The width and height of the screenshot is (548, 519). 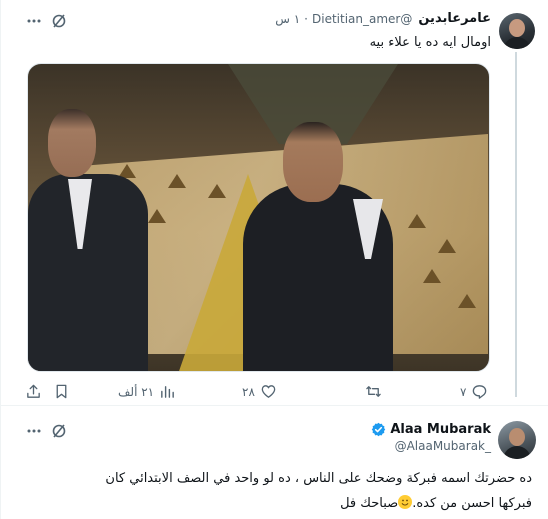 What do you see at coordinates (379, 429) in the screenshot?
I see `verified-badge-icon` at bounding box center [379, 429].